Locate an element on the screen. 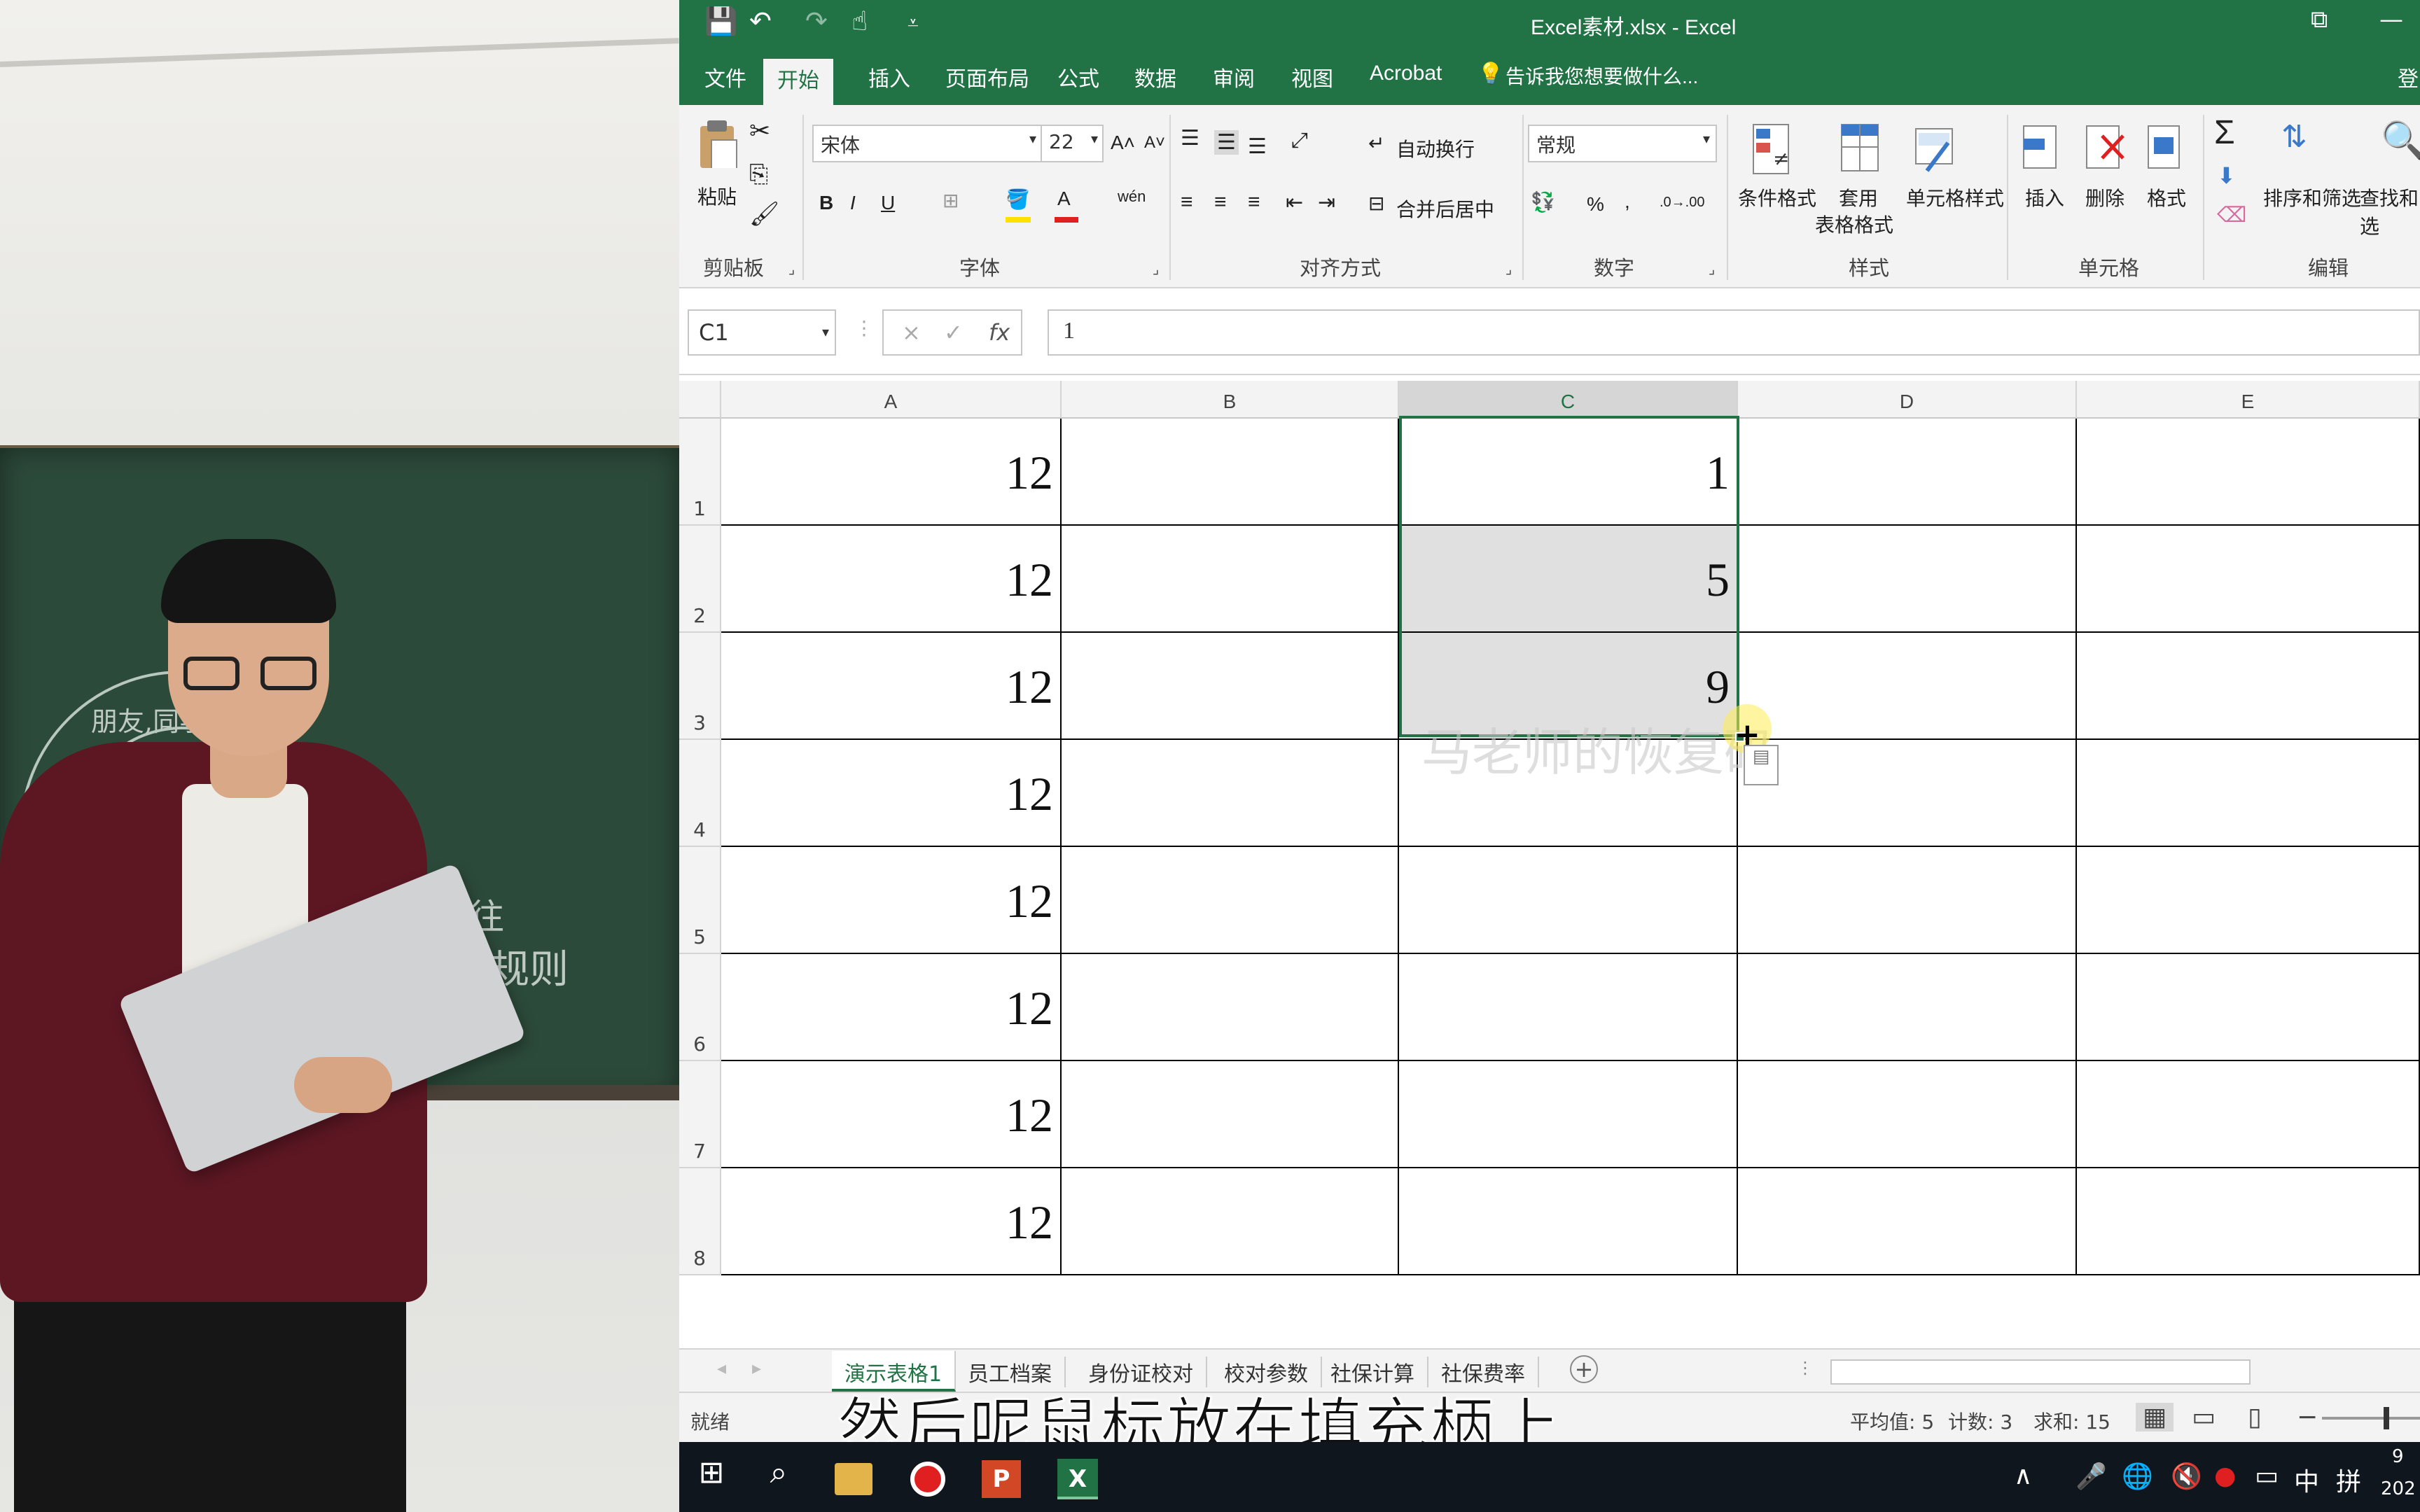  scroll-right-icon: ▸ is located at coordinates (756, 1368).